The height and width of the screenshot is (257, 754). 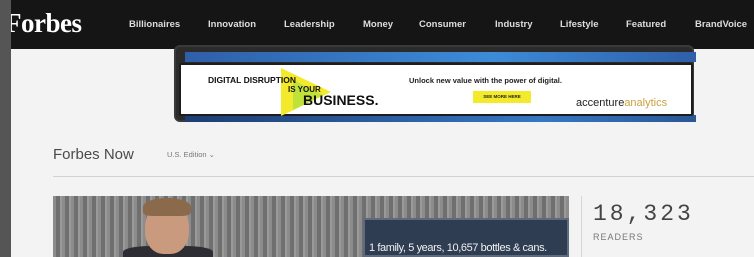 What do you see at coordinates (581, 226) in the screenshot?
I see `sidebar-divider` at bounding box center [581, 226].